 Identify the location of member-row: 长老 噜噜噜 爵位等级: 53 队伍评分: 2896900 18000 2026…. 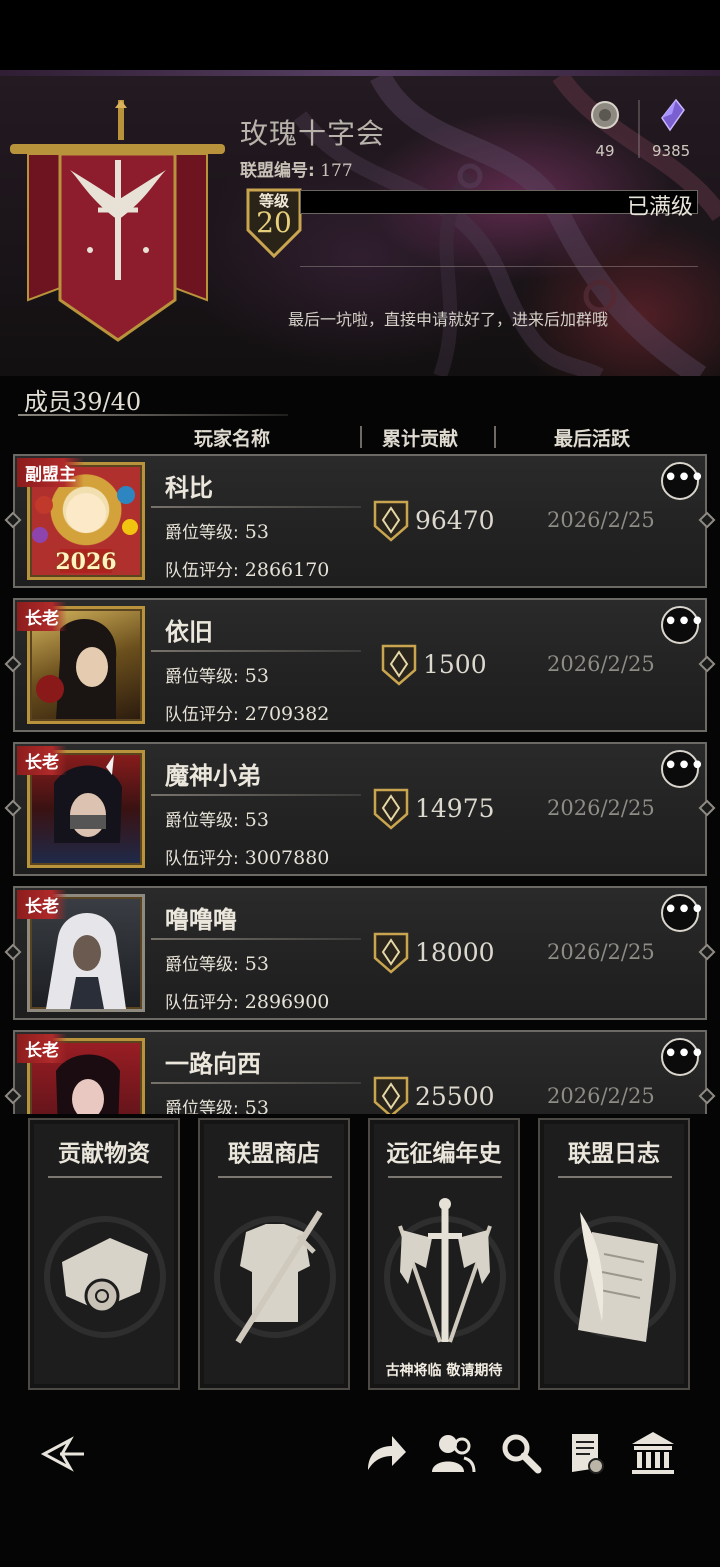
(360, 953).